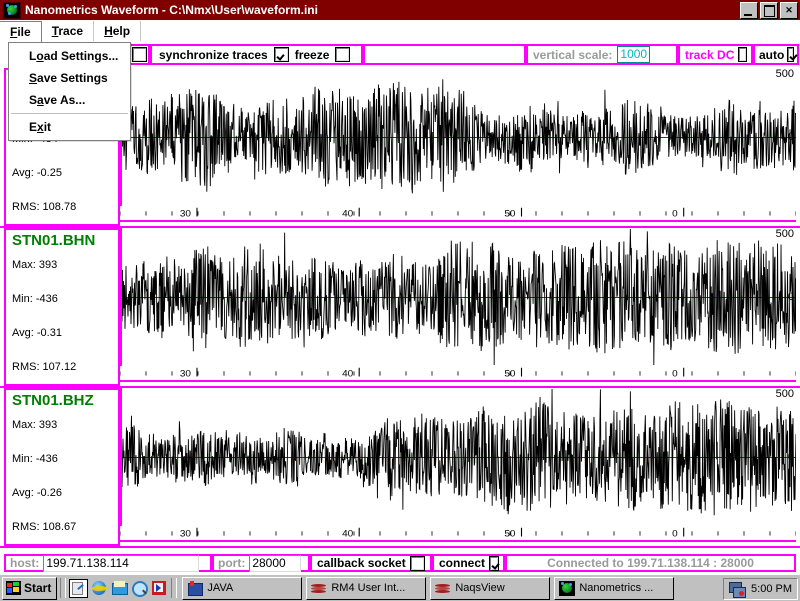 The width and height of the screenshot is (800, 601). Describe the element at coordinates (480, 588) in the screenshot. I see `taskbar-button-label: NaqsView` at that location.